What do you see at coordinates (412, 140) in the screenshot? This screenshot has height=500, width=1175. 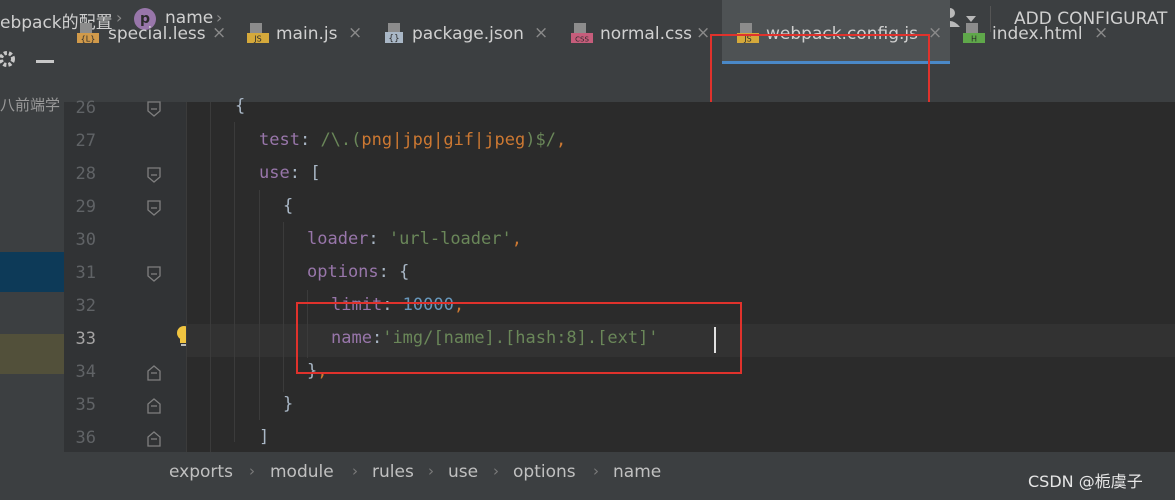 I see `code-line-27: test: /\.(png|jpg|gif|jpeg)$/,` at bounding box center [412, 140].